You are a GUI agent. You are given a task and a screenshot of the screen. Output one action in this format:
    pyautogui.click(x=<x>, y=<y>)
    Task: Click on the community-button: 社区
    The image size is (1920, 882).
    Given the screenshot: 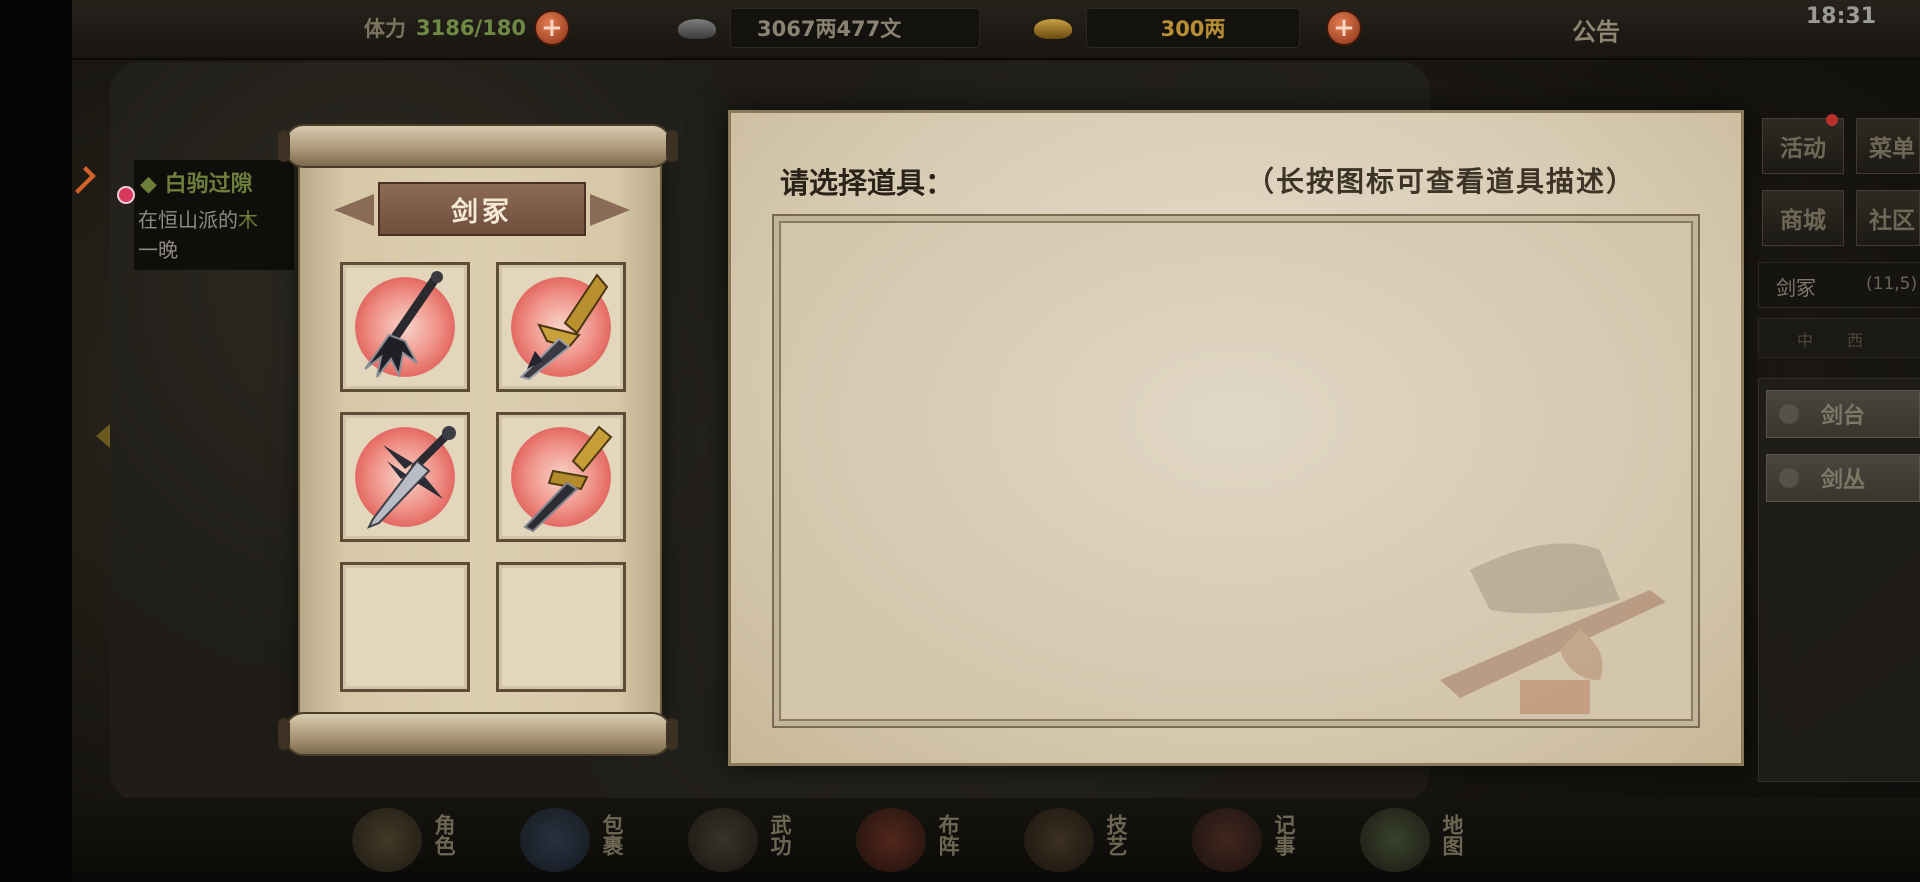 What is the action you would take?
    pyautogui.click(x=1888, y=218)
    